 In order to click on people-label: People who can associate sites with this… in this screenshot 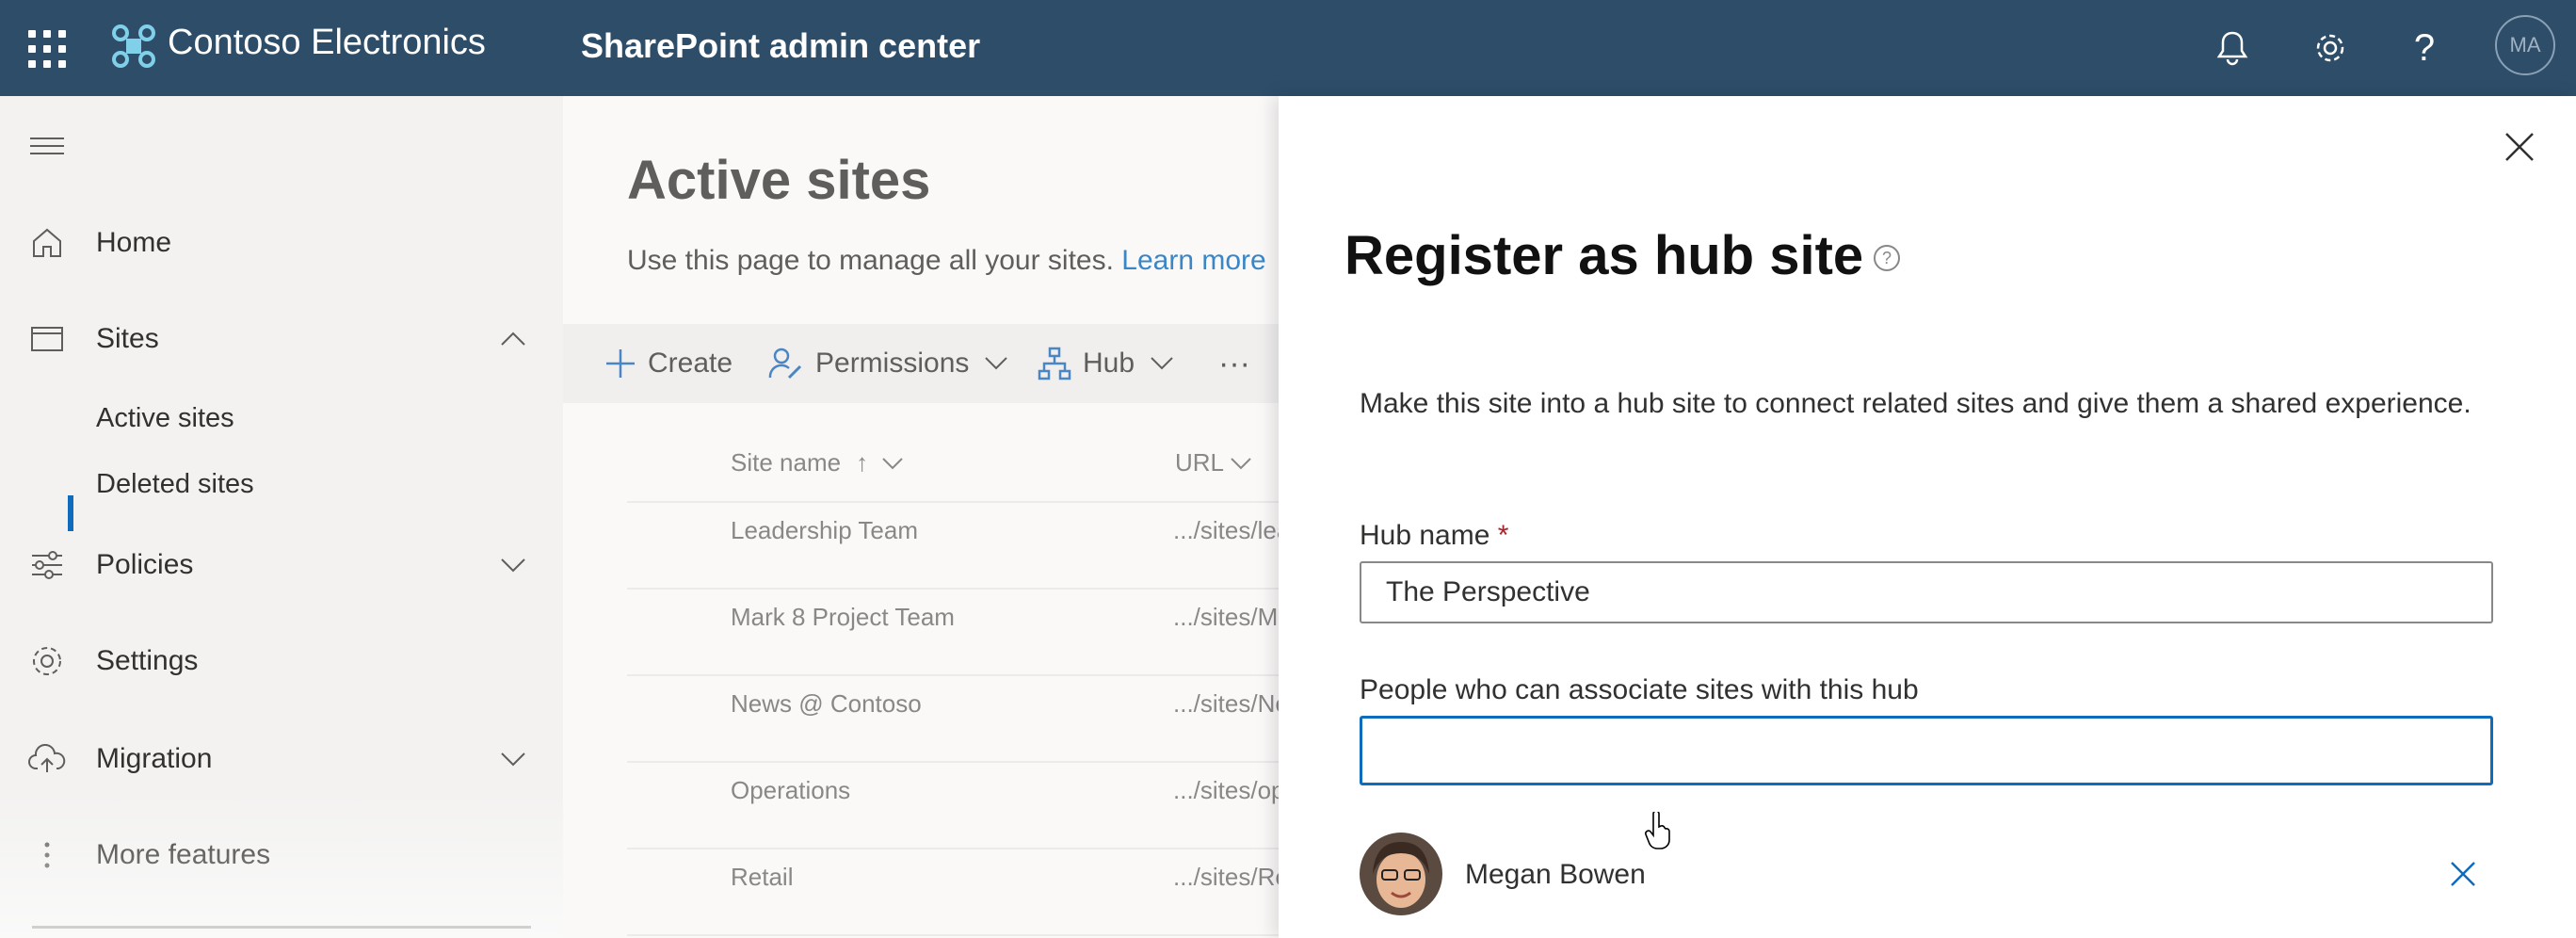, I will do `click(1639, 689)`.